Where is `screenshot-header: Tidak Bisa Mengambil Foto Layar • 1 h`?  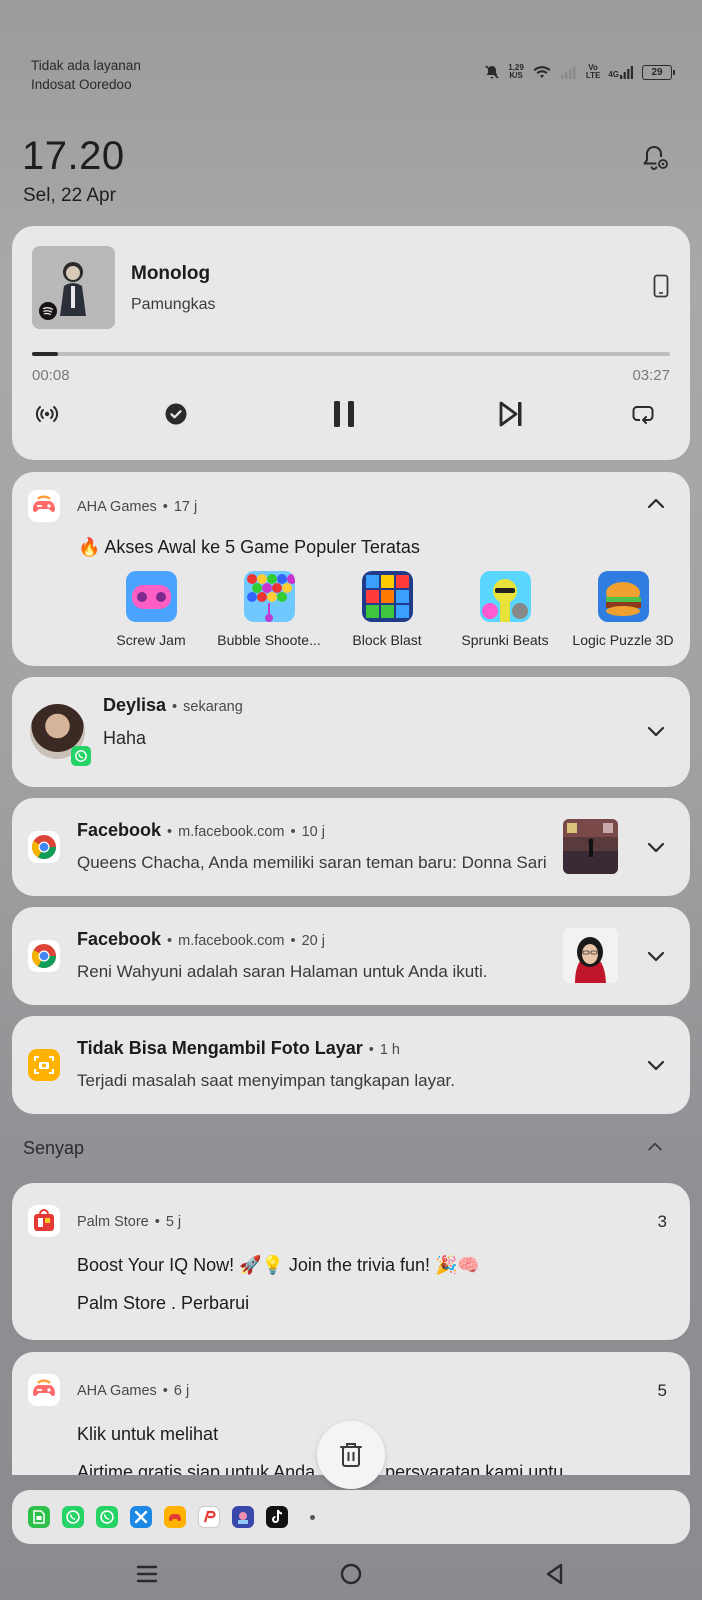 screenshot-header: Tidak Bisa Mengambil Foto Layar • 1 h is located at coordinates (238, 1048).